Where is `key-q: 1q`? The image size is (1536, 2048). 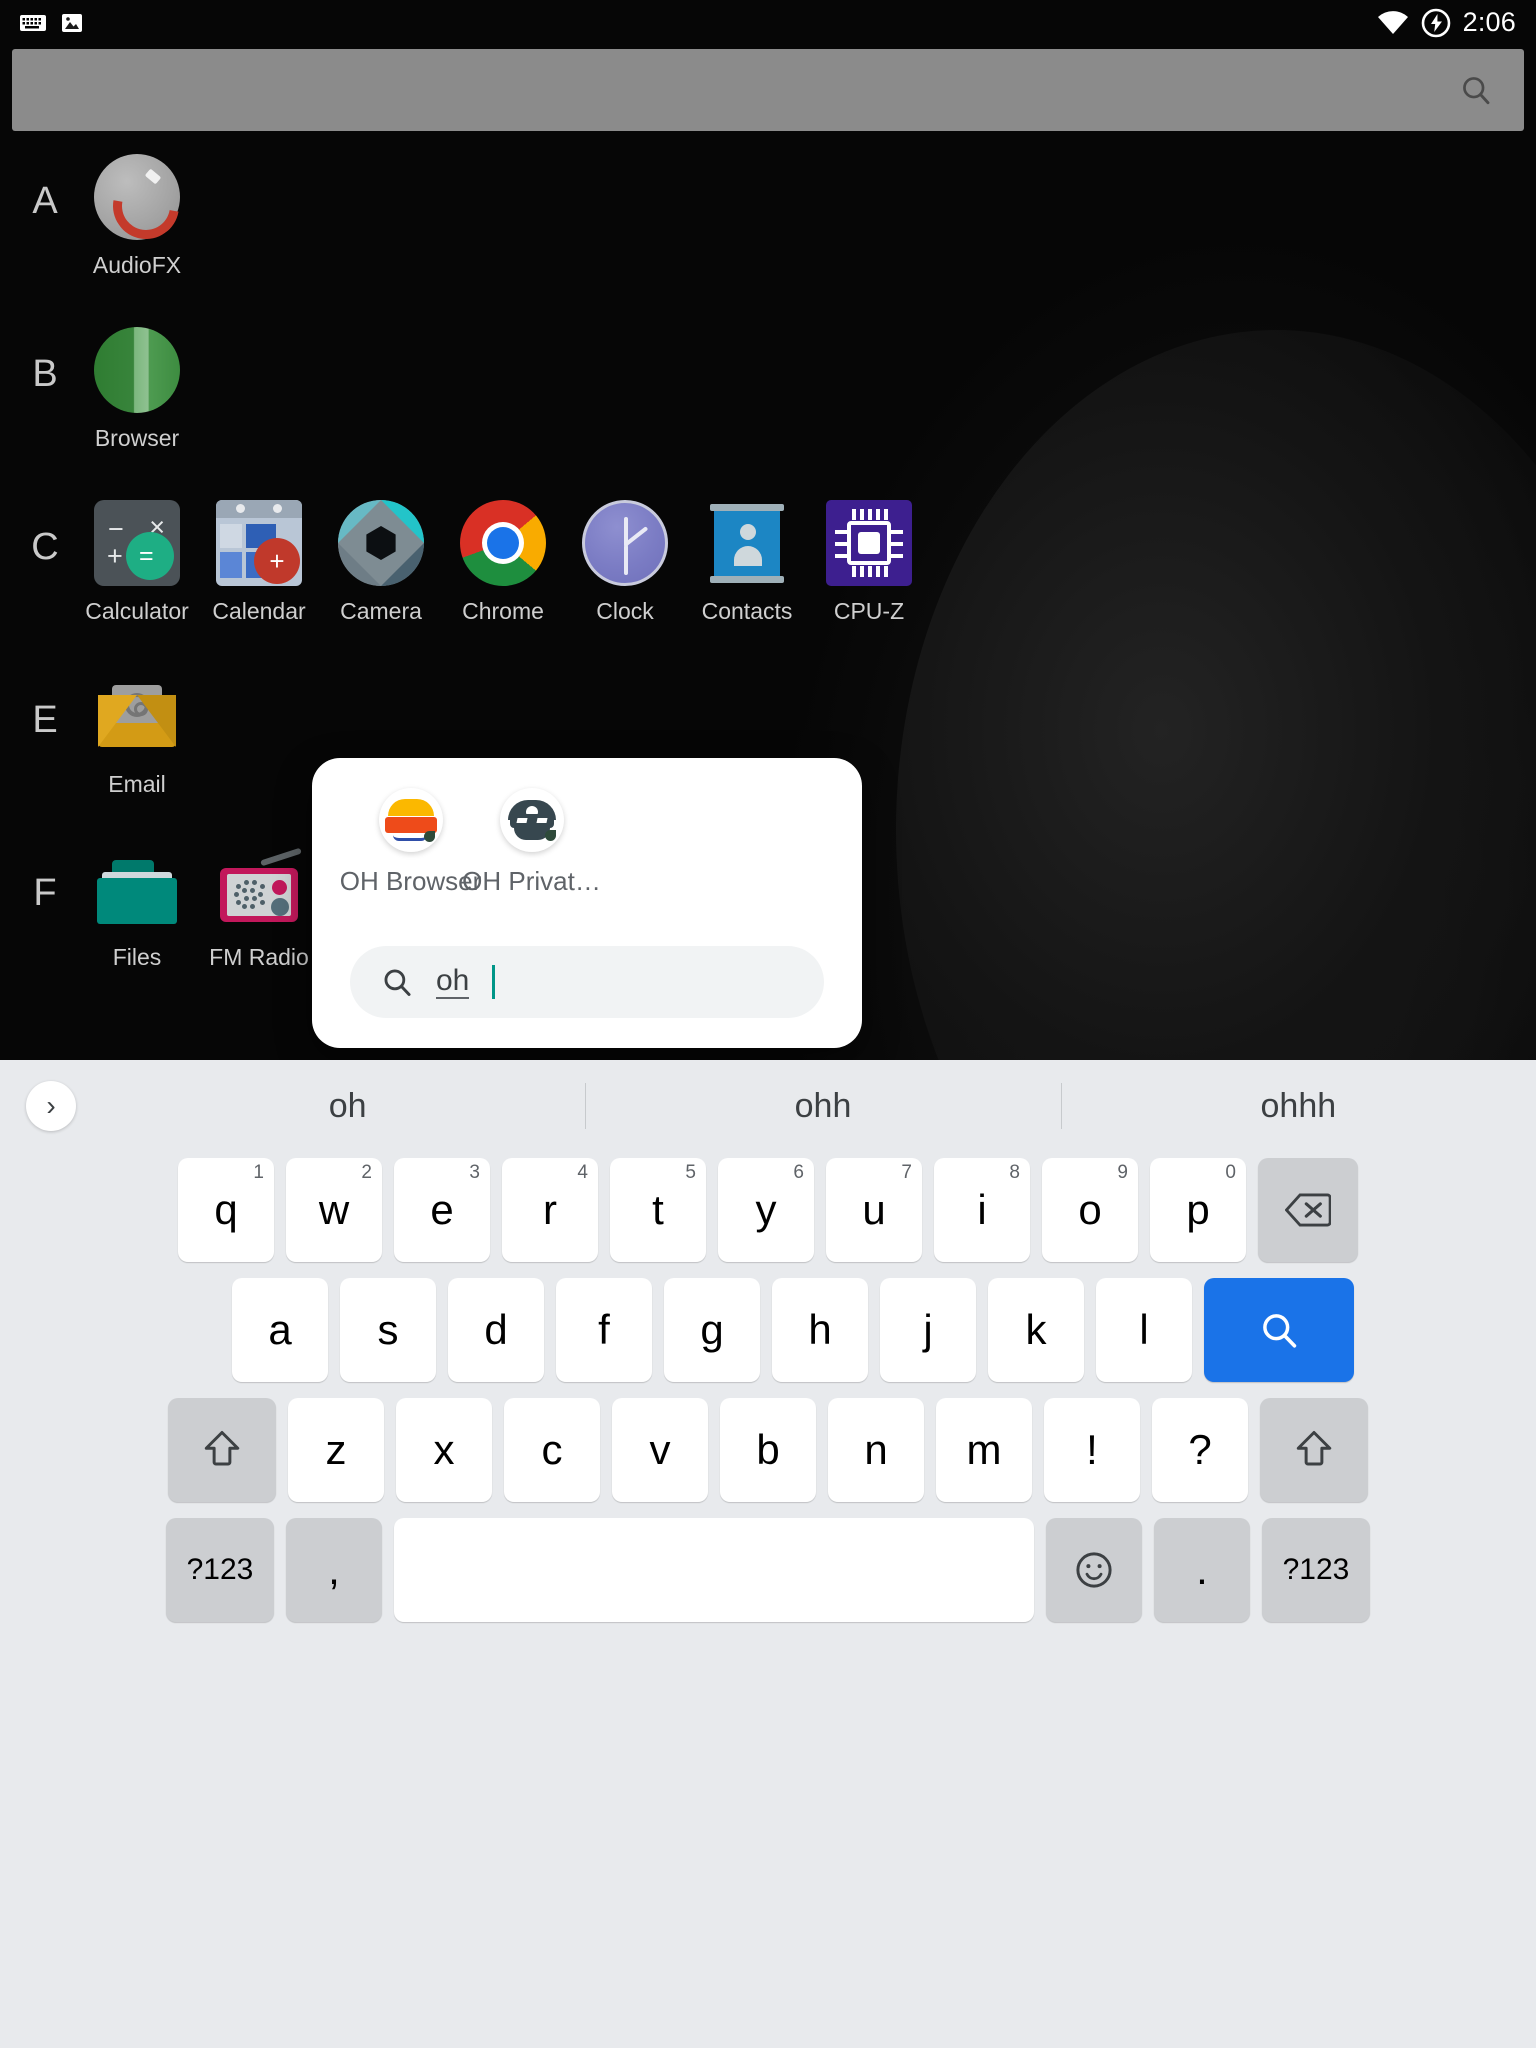
key-q: 1q is located at coordinates (226, 1210).